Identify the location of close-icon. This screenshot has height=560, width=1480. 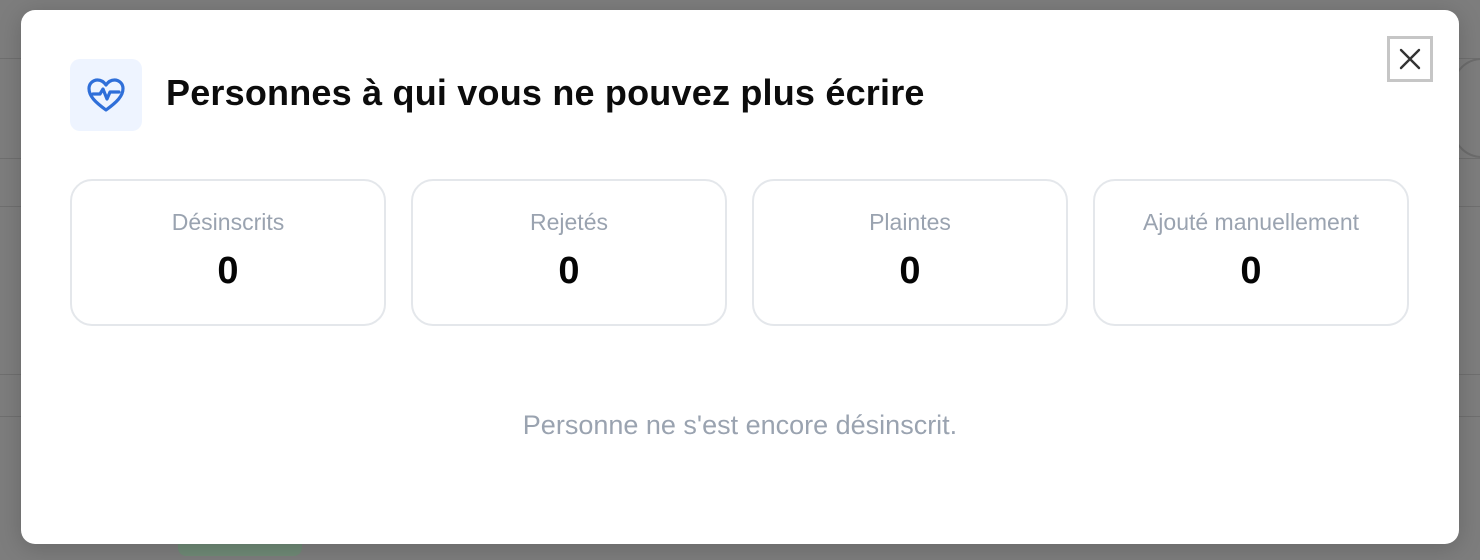
(1410, 59).